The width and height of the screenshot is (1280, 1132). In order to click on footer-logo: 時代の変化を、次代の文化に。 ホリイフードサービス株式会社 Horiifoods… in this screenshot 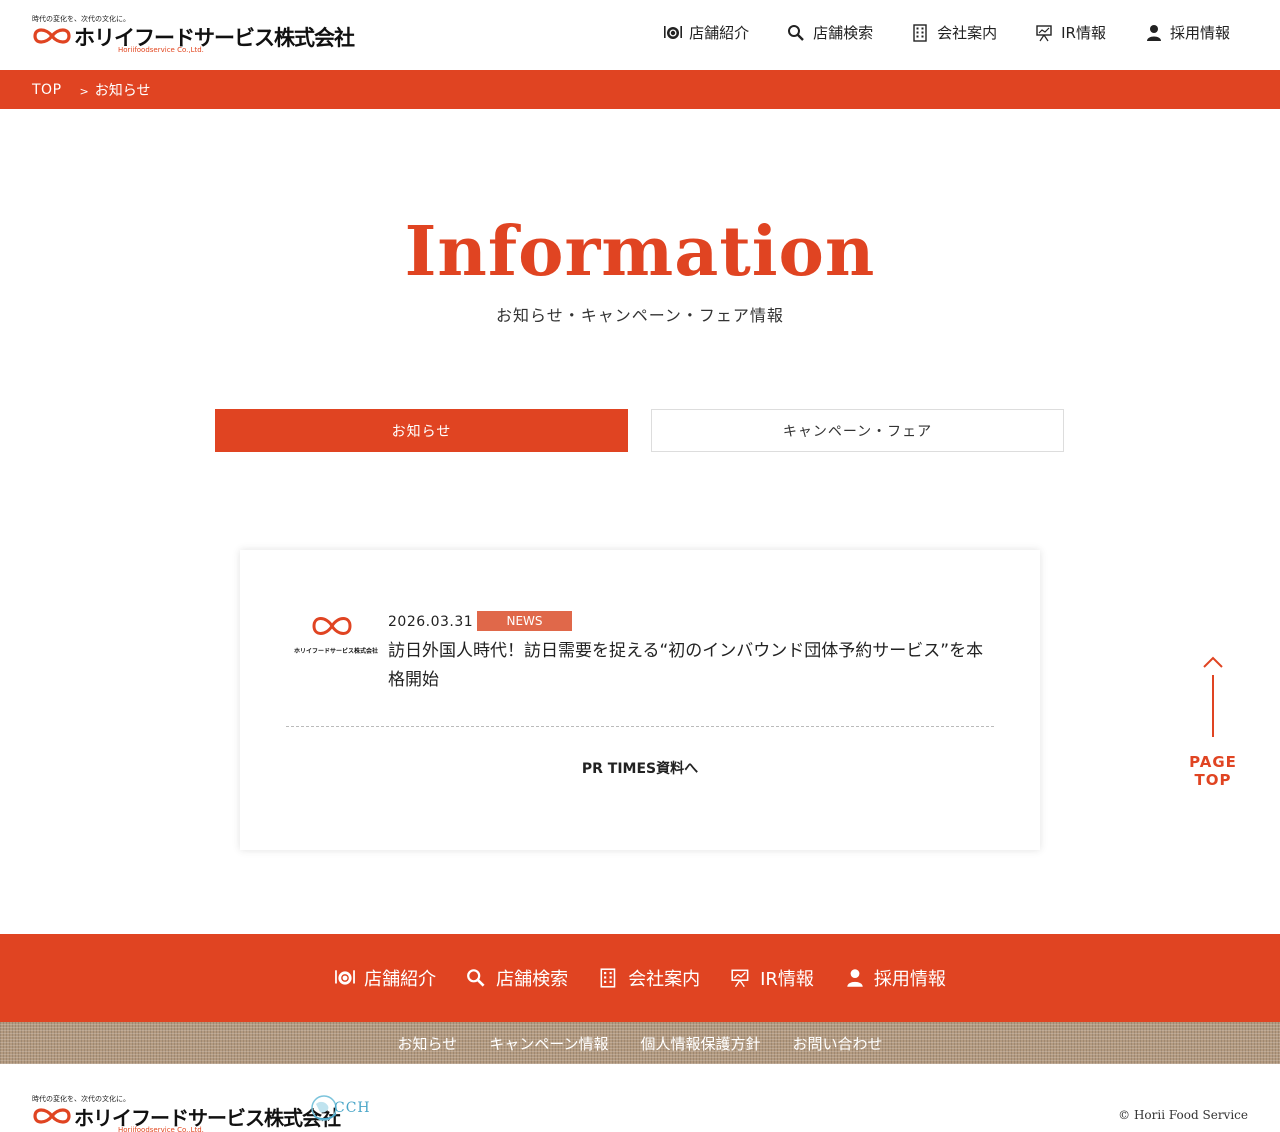, I will do `click(186, 1113)`.